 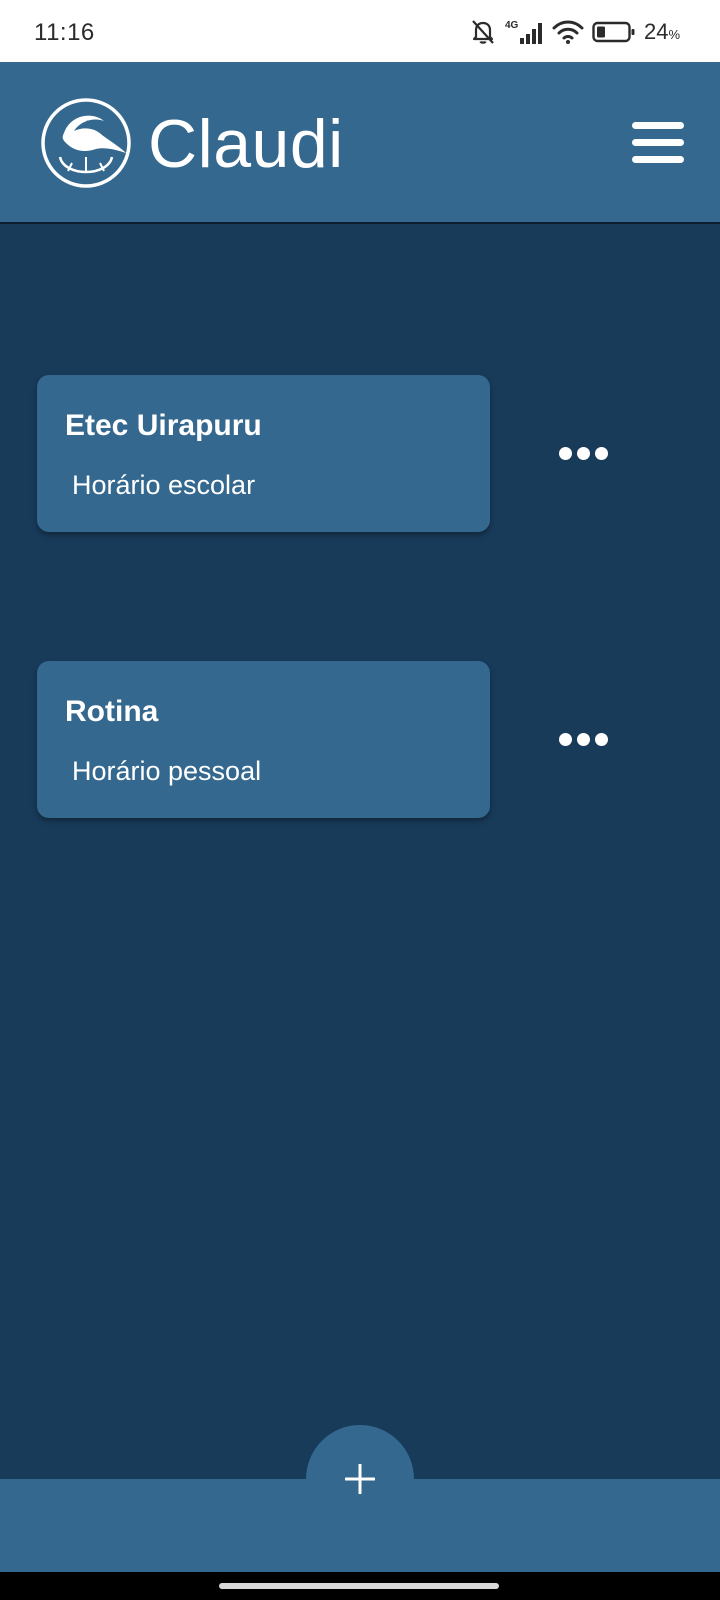 I want to click on schedule-subtitle: Horário escolar, so click(x=164, y=485).